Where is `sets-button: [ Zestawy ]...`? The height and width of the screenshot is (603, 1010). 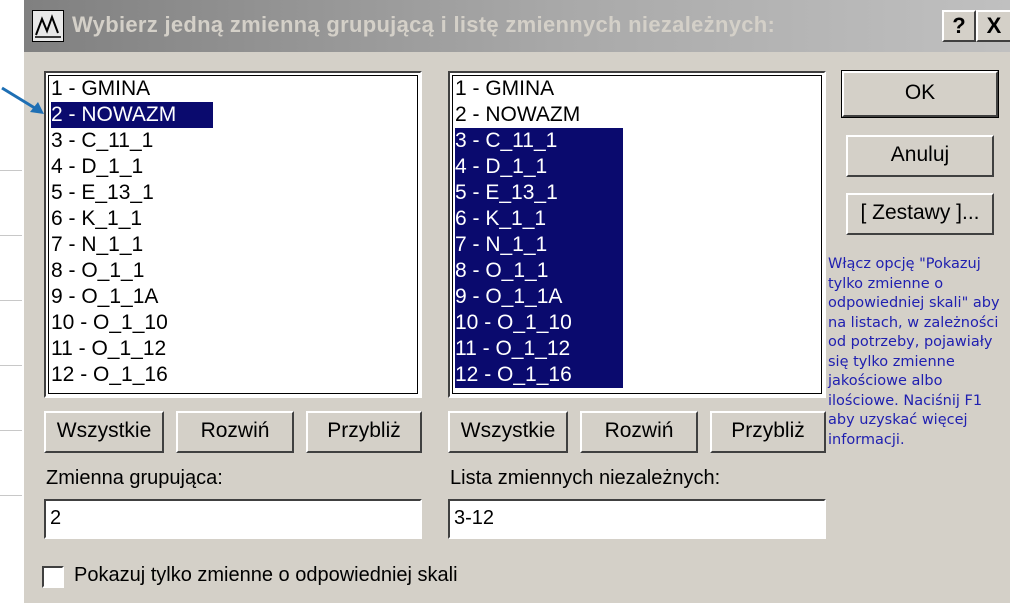 sets-button: [ Zestawy ]... is located at coordinates (920, 214).